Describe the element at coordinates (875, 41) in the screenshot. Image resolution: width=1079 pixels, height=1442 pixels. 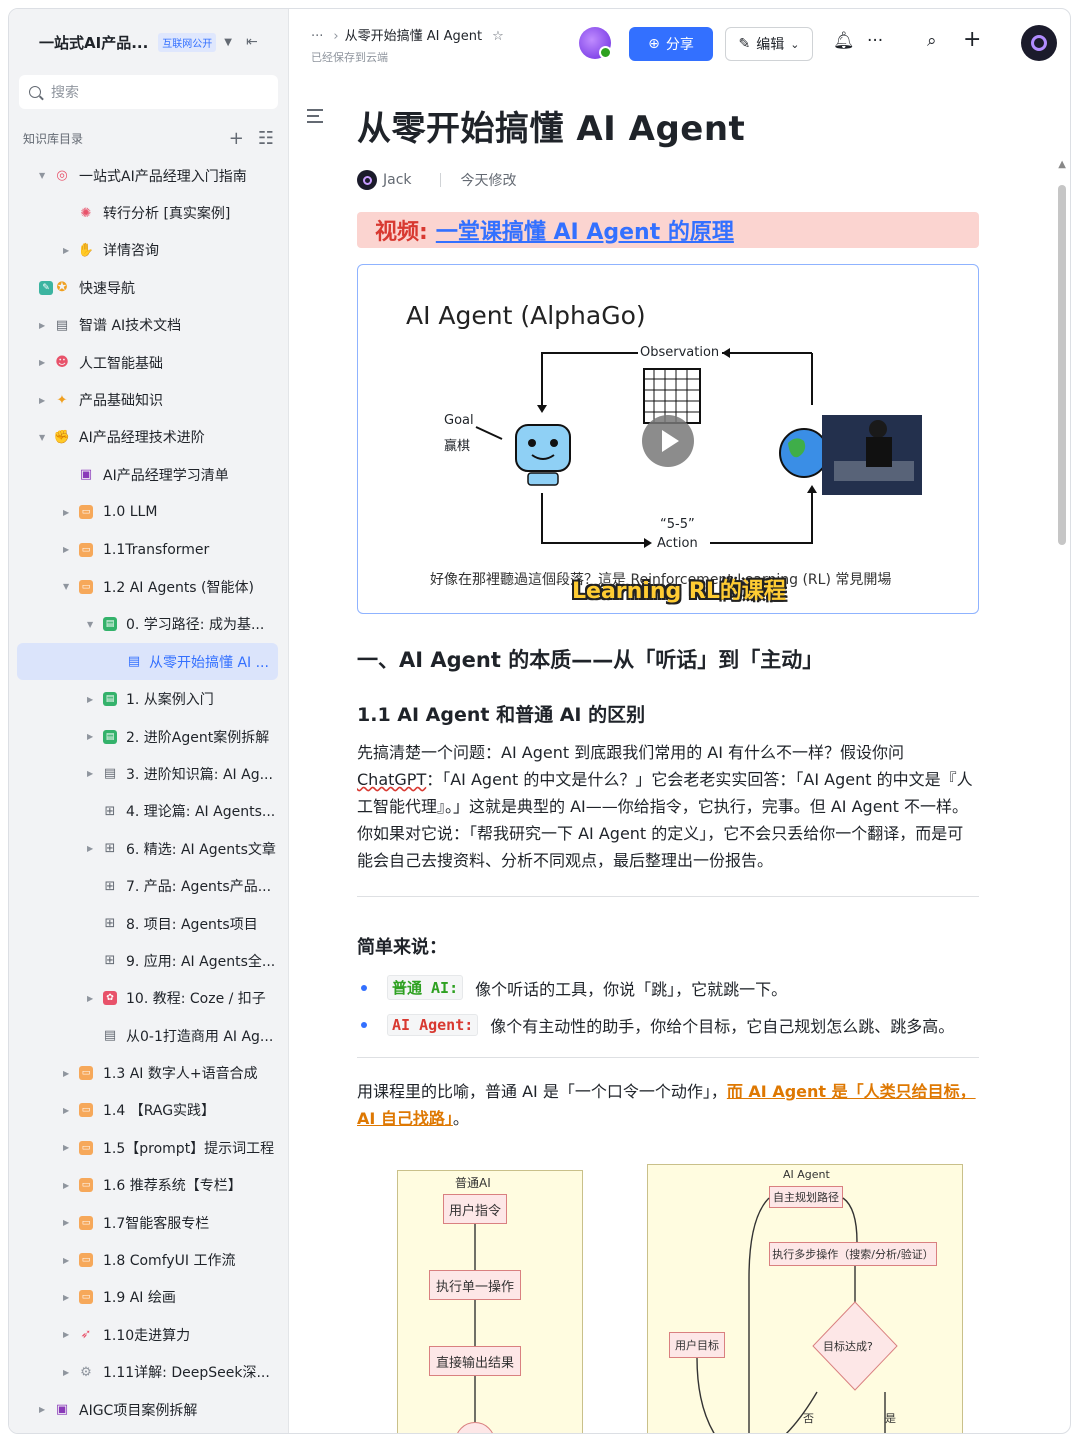
I see `more-icon: ···` at that location.